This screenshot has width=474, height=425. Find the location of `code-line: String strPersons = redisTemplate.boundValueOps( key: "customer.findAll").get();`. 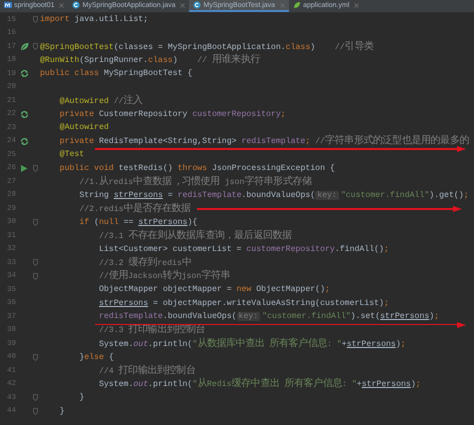

code-line: String strPersons = redisTemplate.boundValueOps( key: "customer.findAll").get(); is located at coordinates (273, 196).